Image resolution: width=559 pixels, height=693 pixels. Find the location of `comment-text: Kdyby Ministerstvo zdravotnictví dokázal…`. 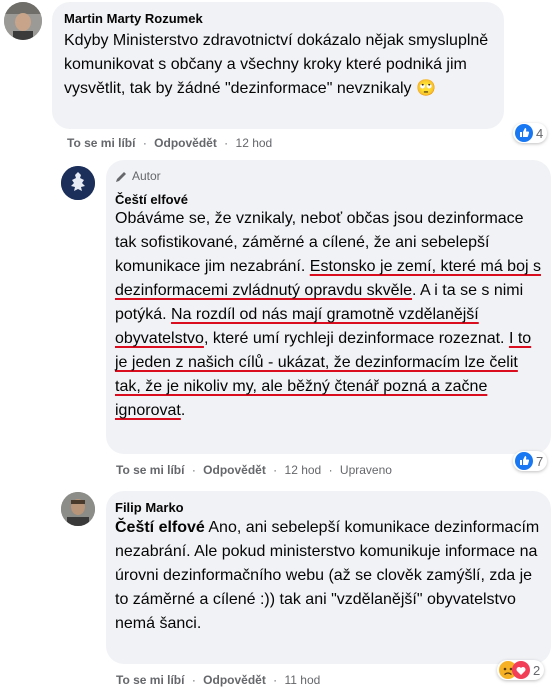

comment-text: Kdyby Ministerstvo zdravotnictví dokázal… is located at coordinates (279, 65).